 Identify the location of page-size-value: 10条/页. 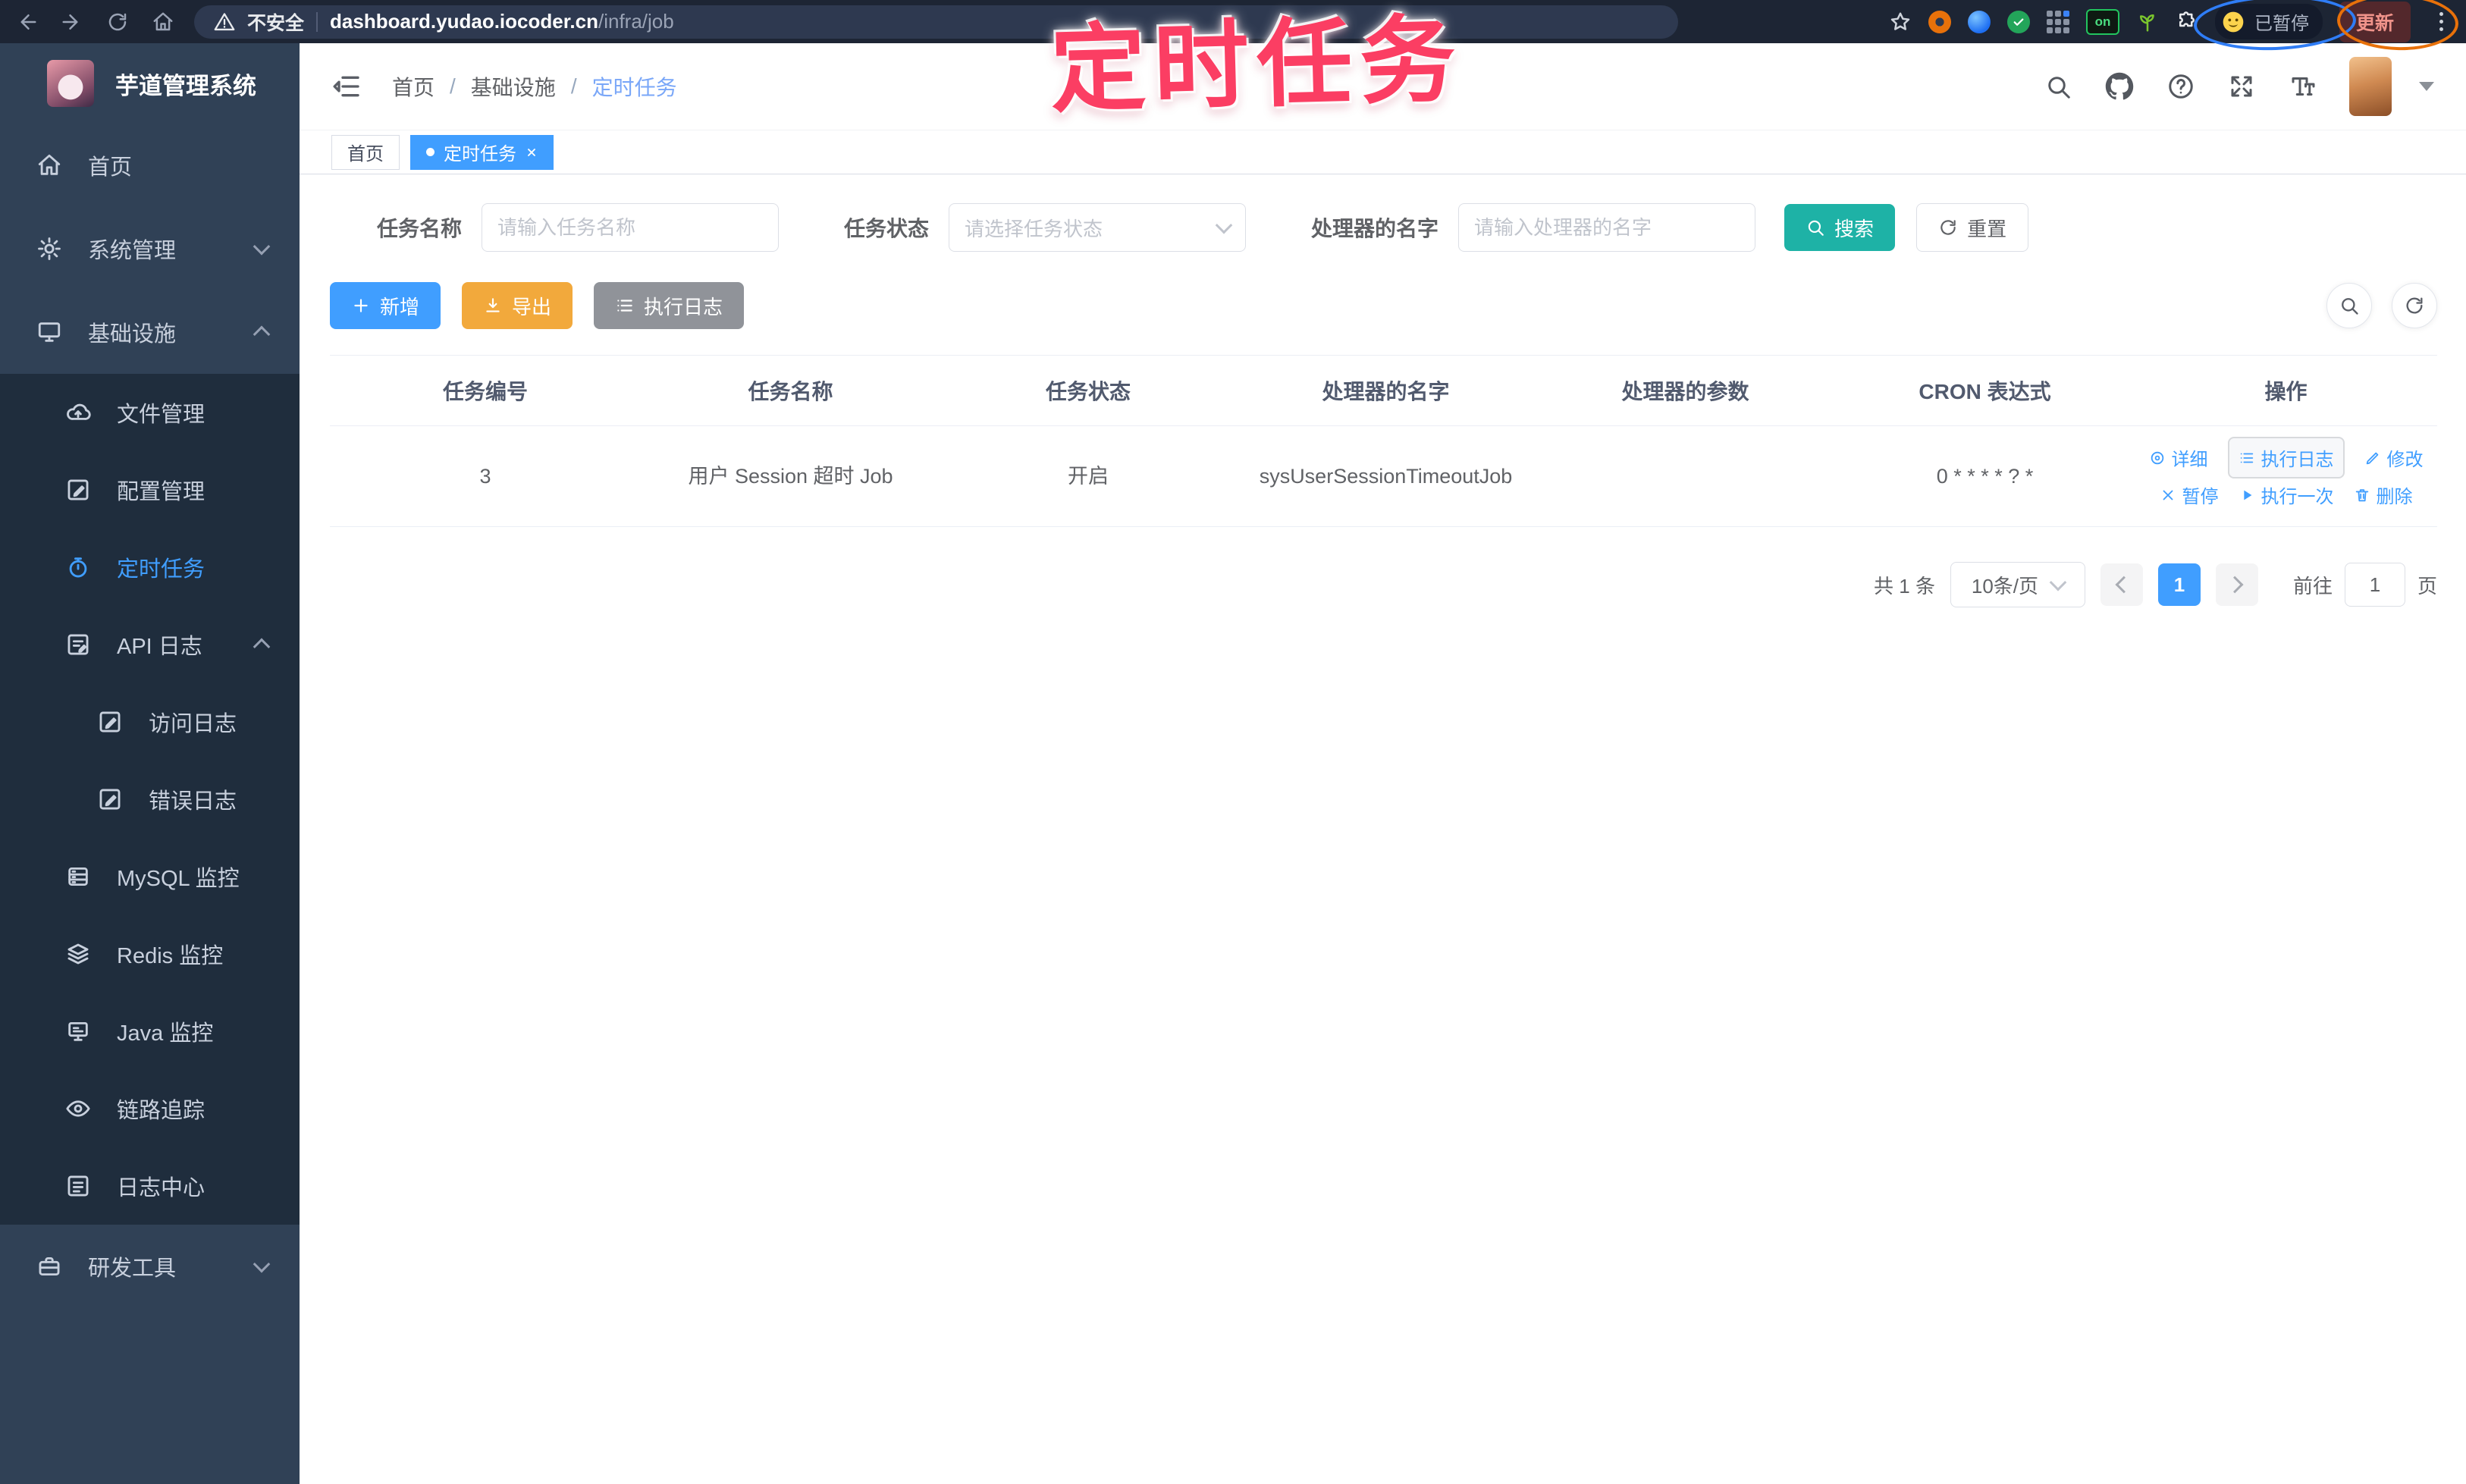
(2005, 586).